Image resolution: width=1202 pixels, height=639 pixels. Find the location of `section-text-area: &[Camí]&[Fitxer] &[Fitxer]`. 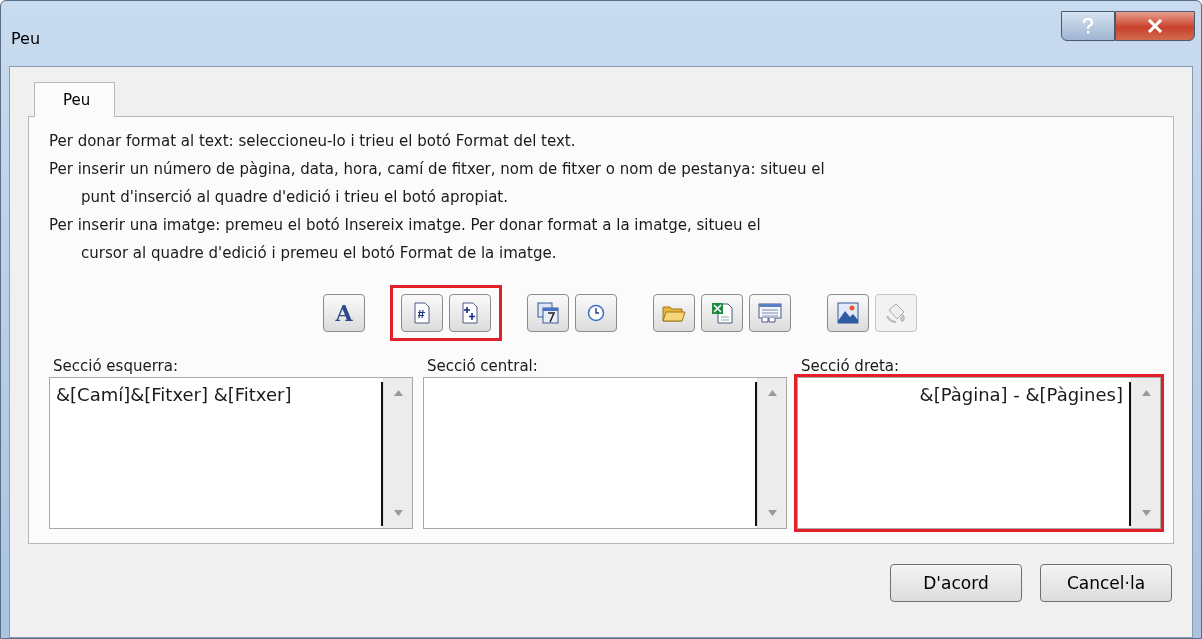

section-text-area: &[Camí]&[Fitxer] &[Fitxer] is located at coordinates (231, 453).